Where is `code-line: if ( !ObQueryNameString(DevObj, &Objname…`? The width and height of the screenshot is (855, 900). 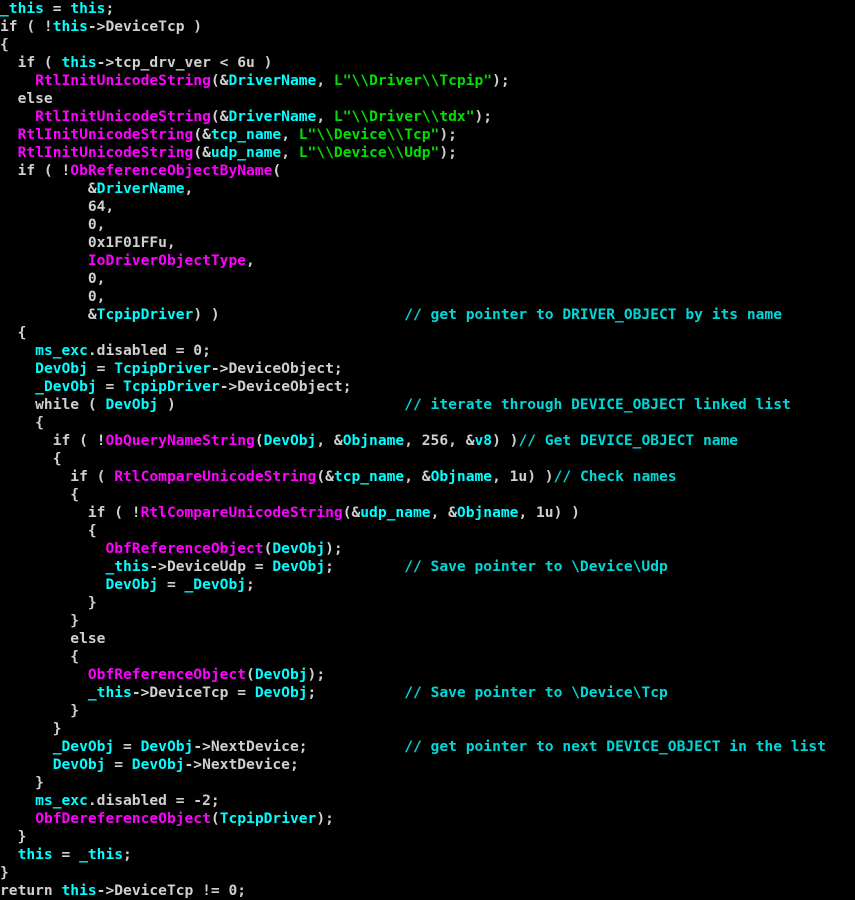
code-line: if ( !ObQueryNameString(DevObj, &Objname… is located at coordinates (427, 441).